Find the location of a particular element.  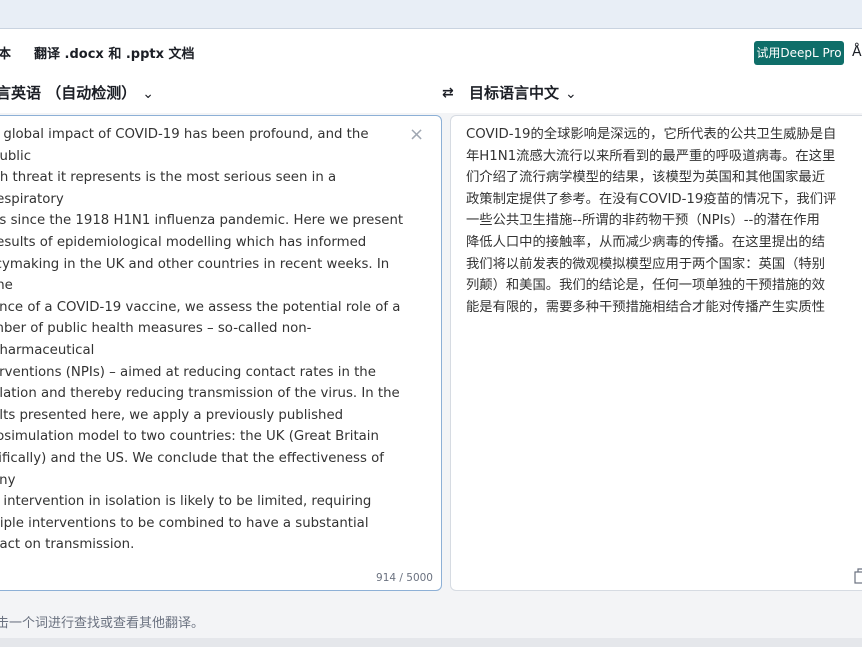

bottom-strip is located at coordinates (431, 642).